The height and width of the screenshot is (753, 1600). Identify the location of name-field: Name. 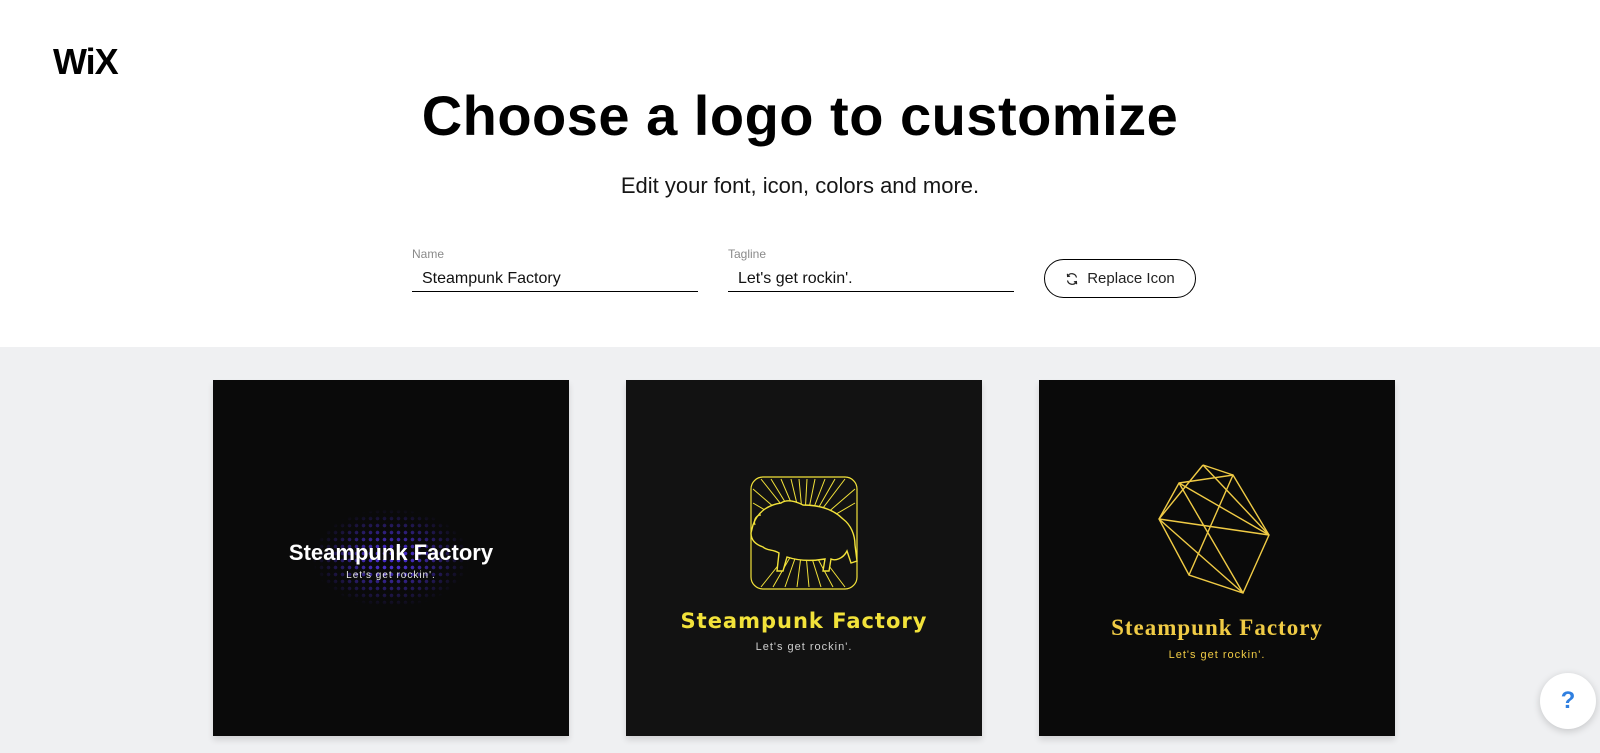
(555, 269).